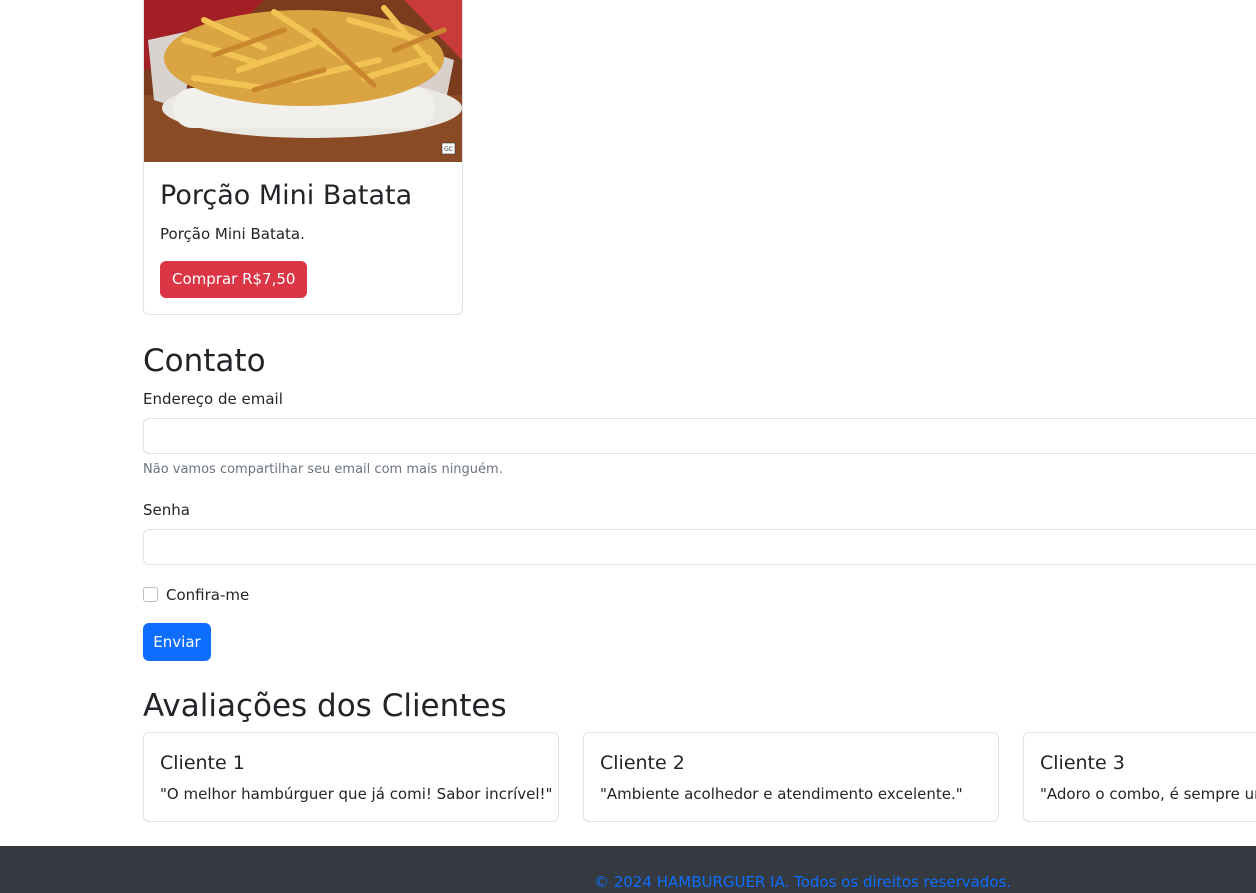  Describe the element at coordinates (234, 279) in the screenshot. I see `buy-button: Comprar R$7,50` at that location.